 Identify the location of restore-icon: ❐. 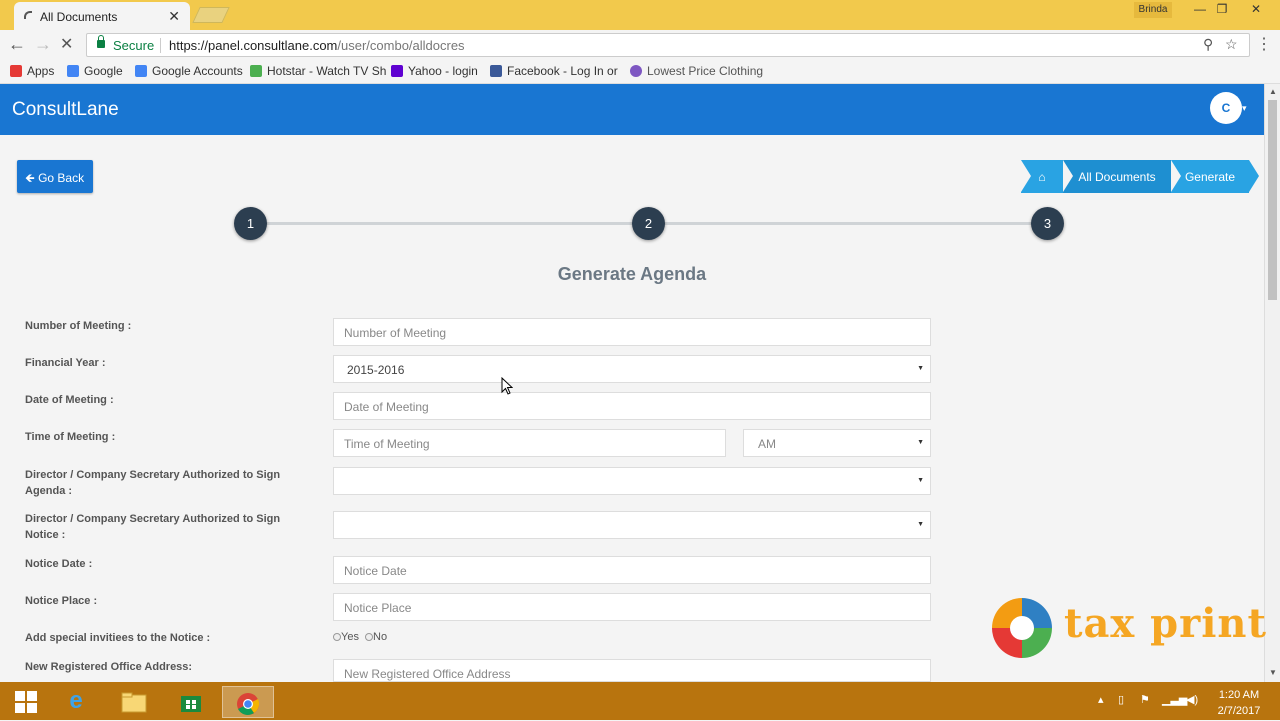
(1222, 12).